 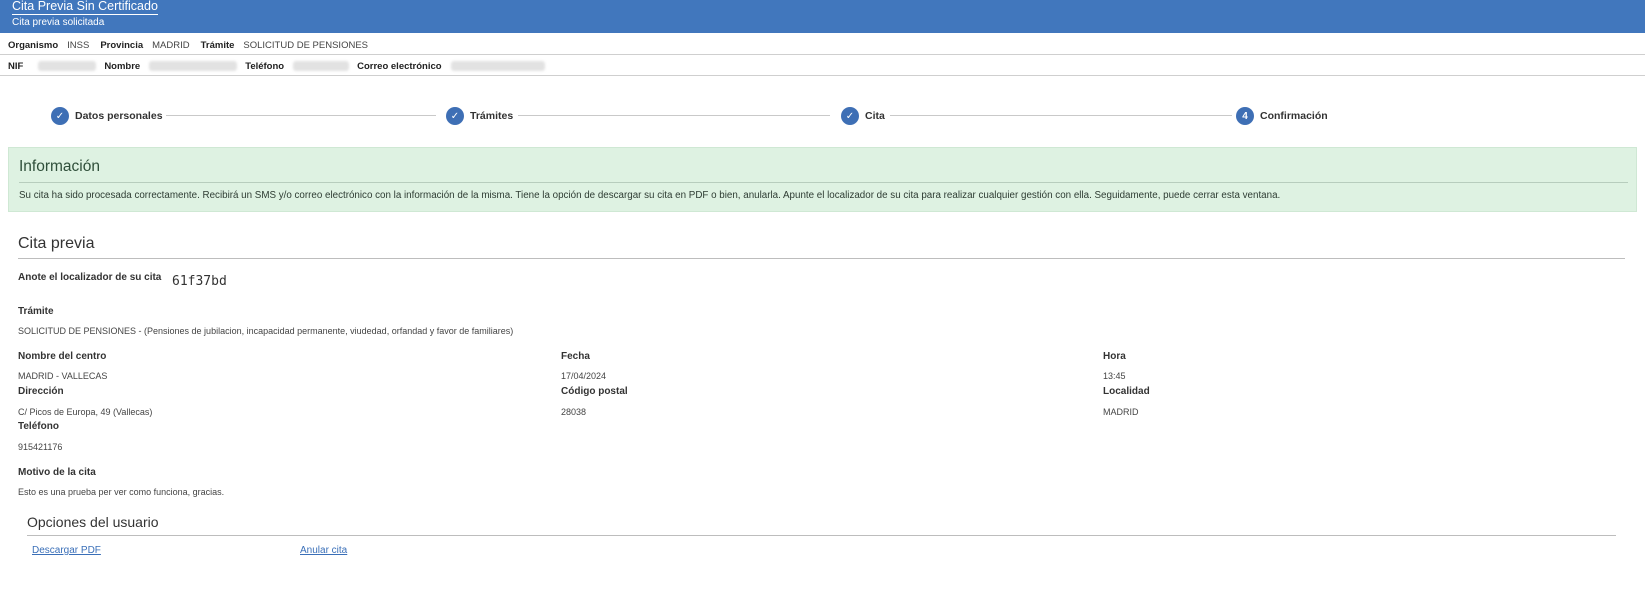 What do you see at coordinates (497, 66) in the screenshot?
I see `correo-redacted-value` at bounding box center [497, 66].